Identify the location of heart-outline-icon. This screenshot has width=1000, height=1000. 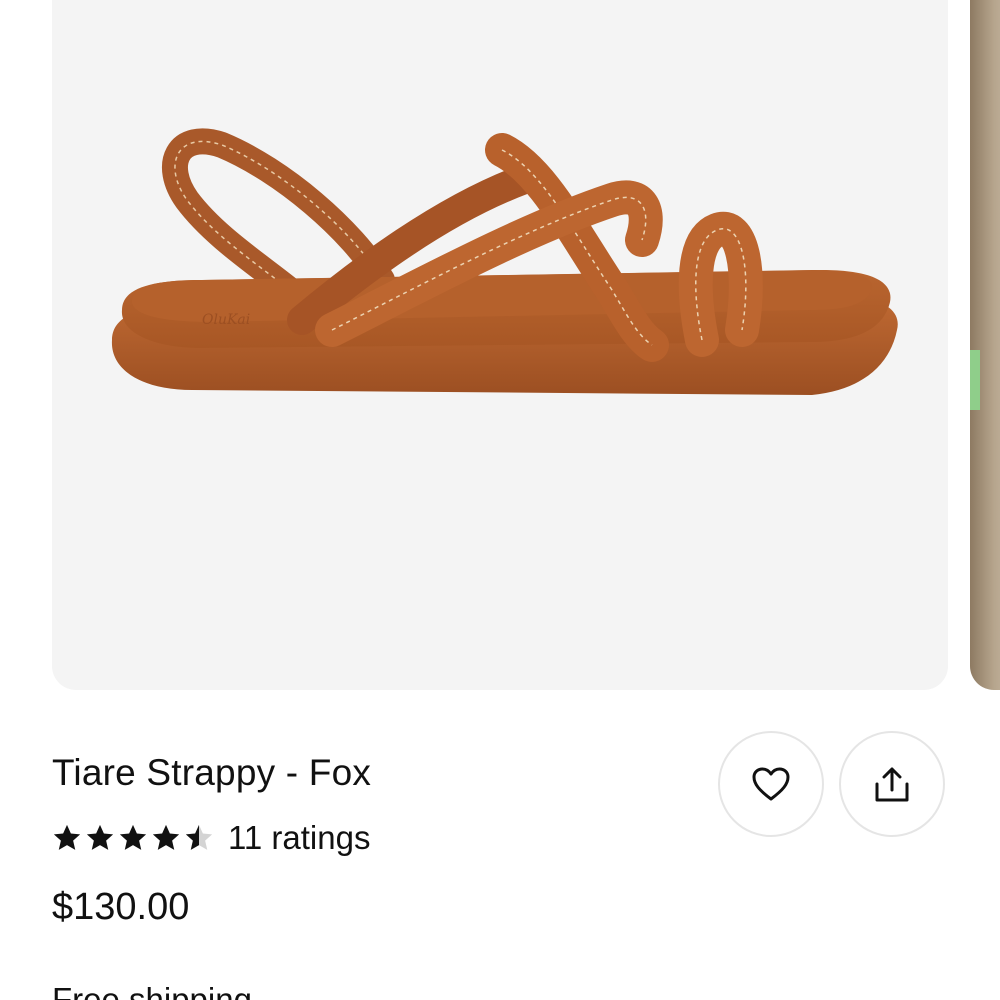
(771, 784).